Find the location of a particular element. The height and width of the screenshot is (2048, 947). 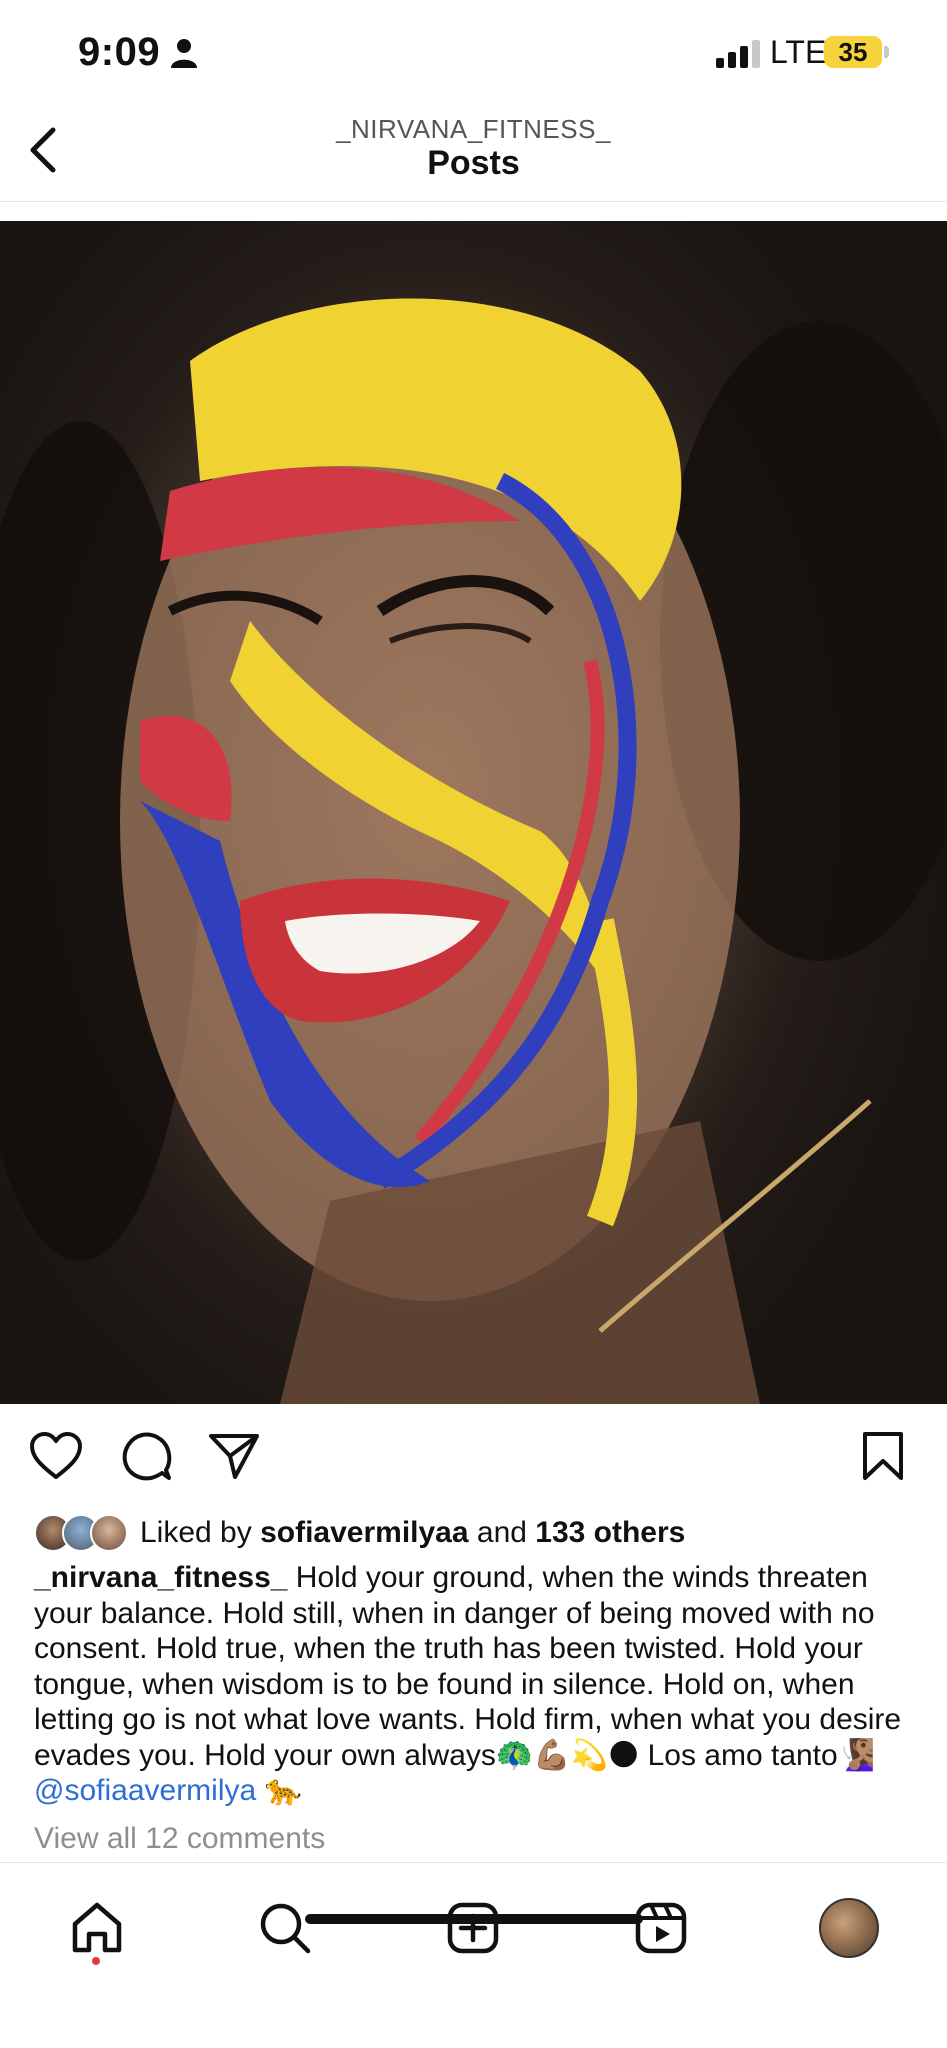

post-actions is located at coordinates (473, 1457).